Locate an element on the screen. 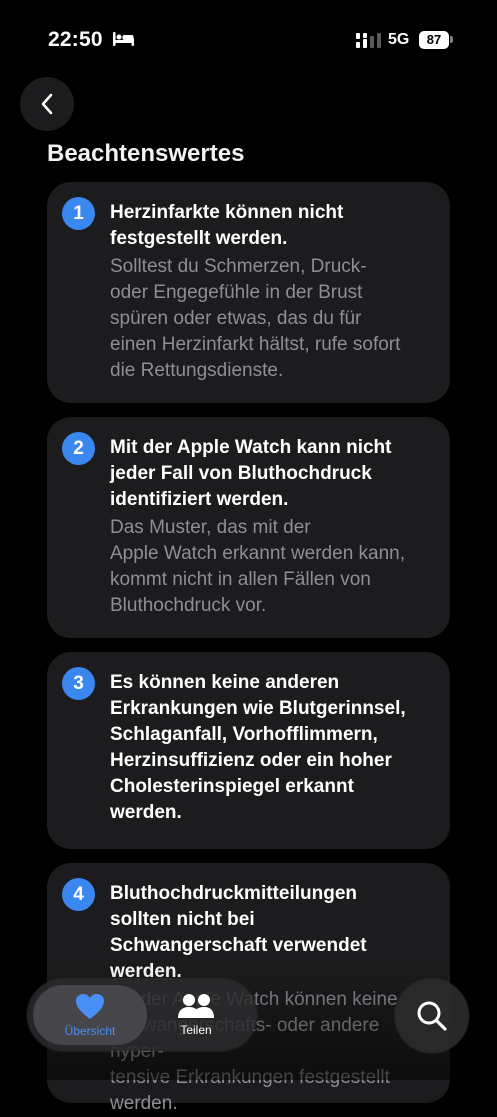  tab-label: Teilen is located at coordinates (196, 1030).